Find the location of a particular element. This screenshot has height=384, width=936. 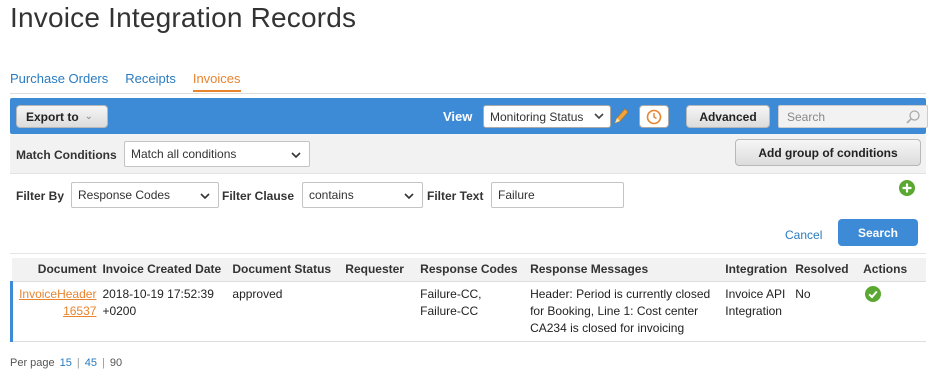

document-link-line2: 16537 is located at coordinates (80, 310).